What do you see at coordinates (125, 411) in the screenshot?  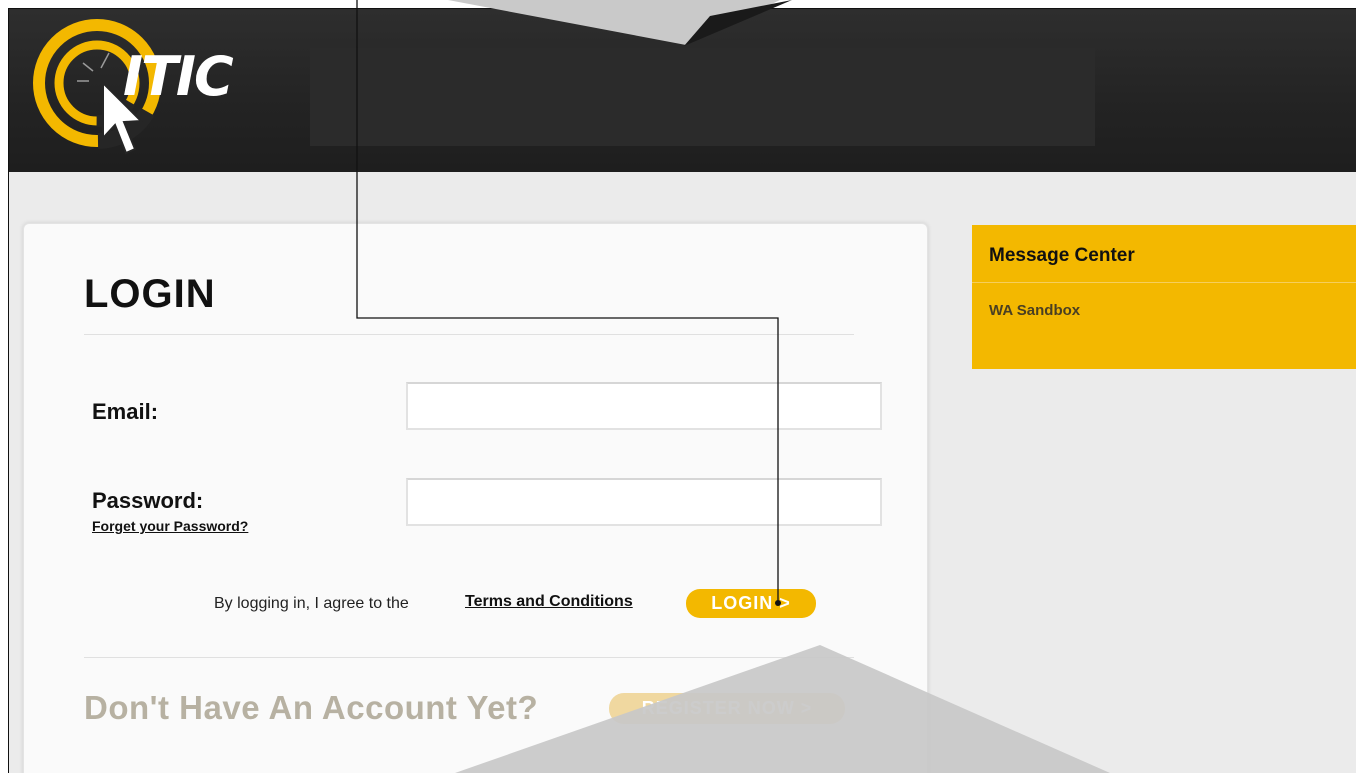 I see `email-label: Email:` at bounding box center [125, 411].